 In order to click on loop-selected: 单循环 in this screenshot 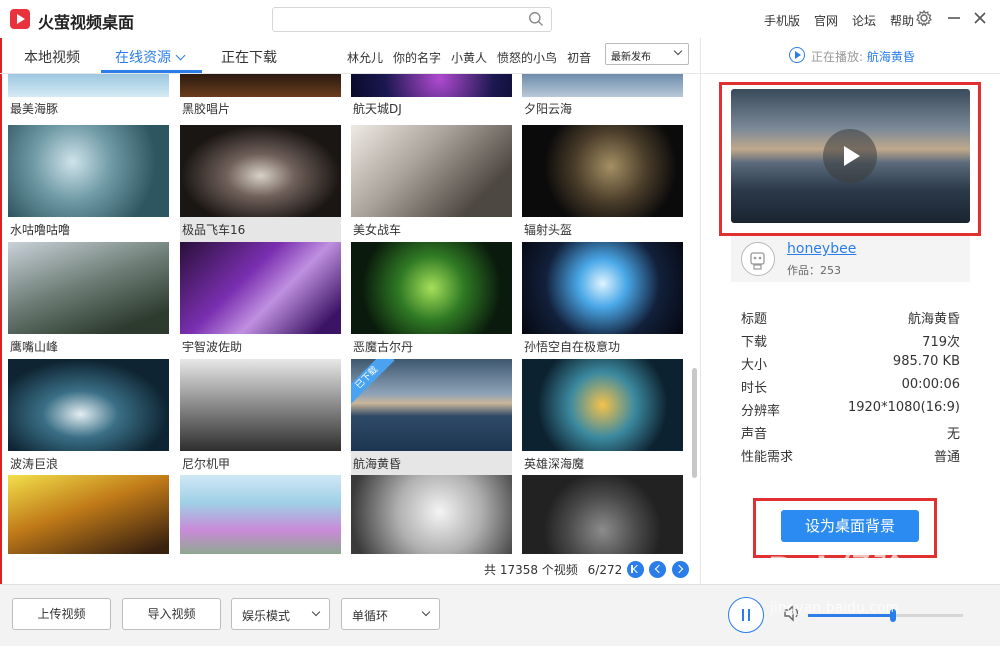, I will do `click(370, 616)`.